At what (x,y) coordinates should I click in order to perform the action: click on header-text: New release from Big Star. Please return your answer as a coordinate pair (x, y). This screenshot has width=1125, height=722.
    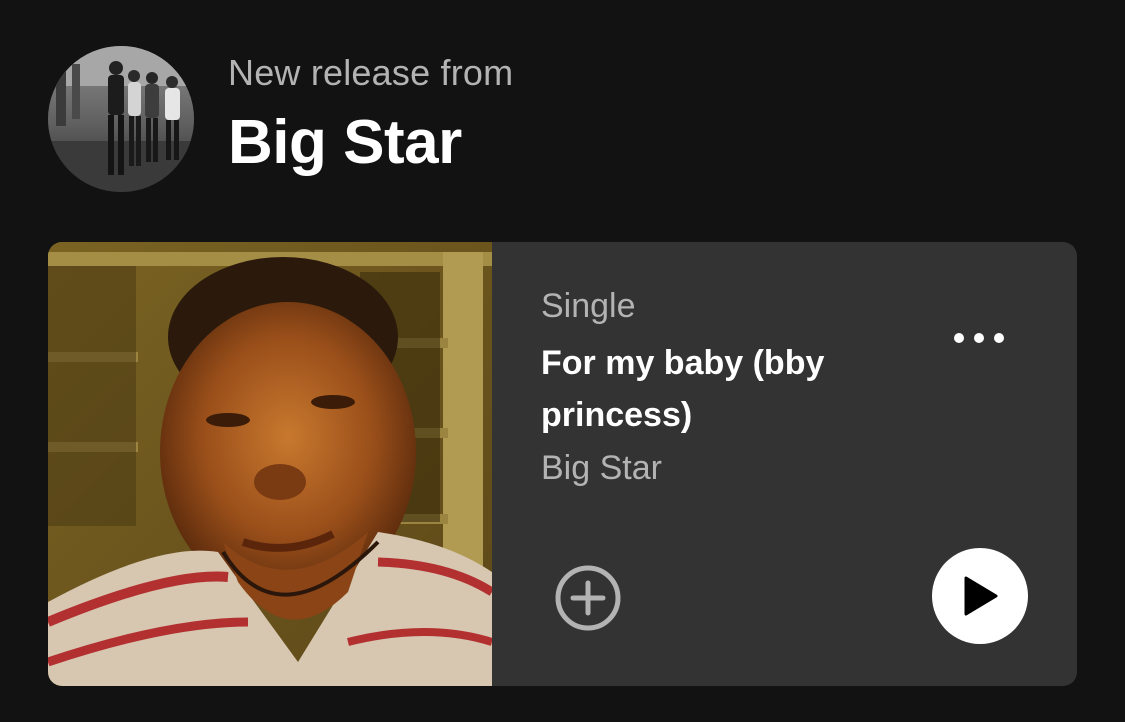
    Looking at the image, I should click on (370, 115).